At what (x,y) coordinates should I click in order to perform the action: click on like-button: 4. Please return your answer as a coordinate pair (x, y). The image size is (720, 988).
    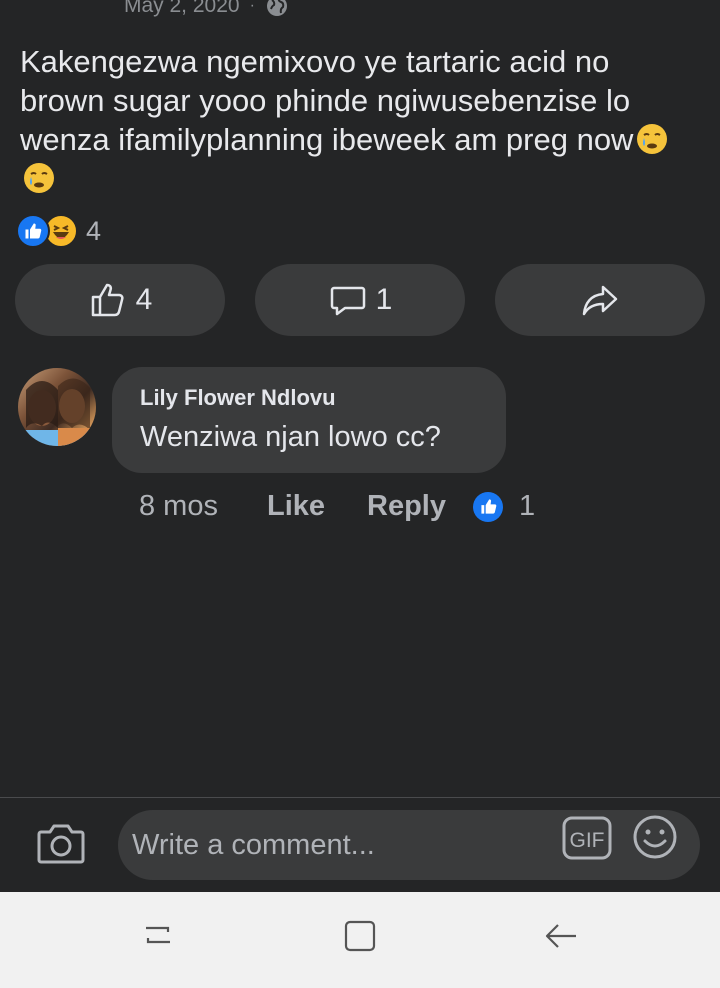
    Looking at the image, I should click on (120, 300).